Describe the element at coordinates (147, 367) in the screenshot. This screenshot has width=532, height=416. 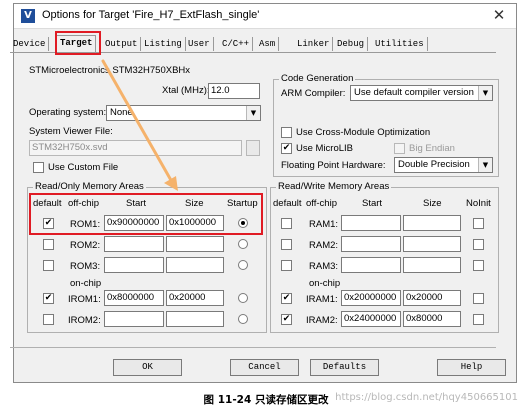
I see `ok-button: OK` at that location.